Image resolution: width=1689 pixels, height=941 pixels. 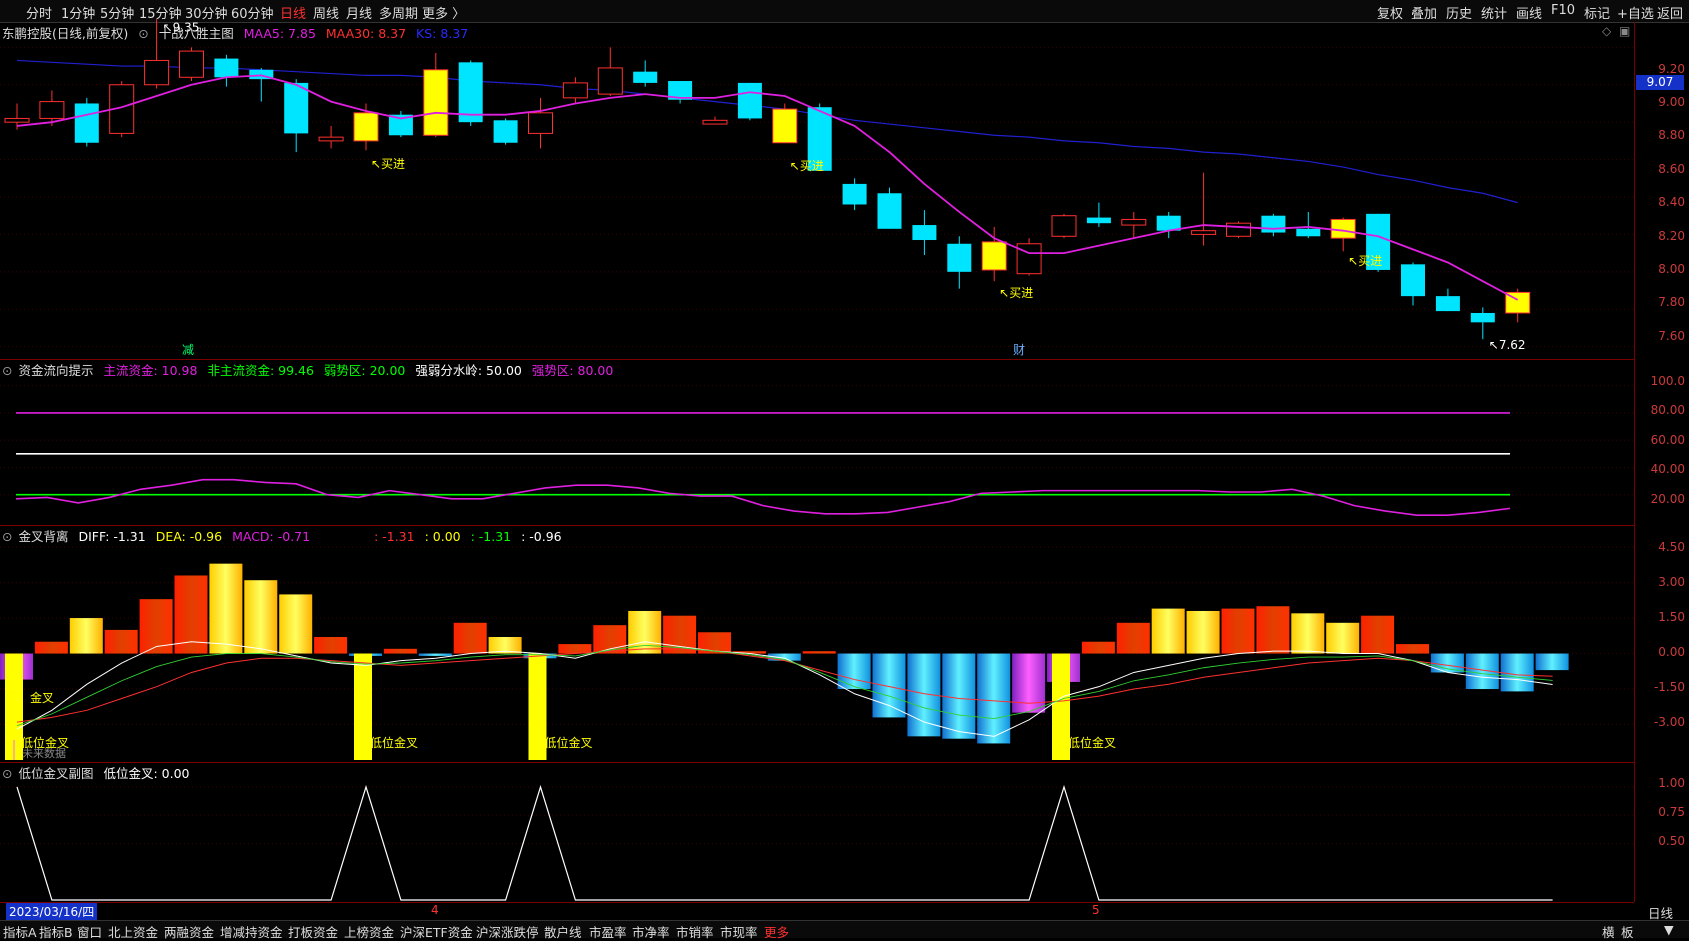 I want to click on tab-more: 更多, so click(x=776, y=931).